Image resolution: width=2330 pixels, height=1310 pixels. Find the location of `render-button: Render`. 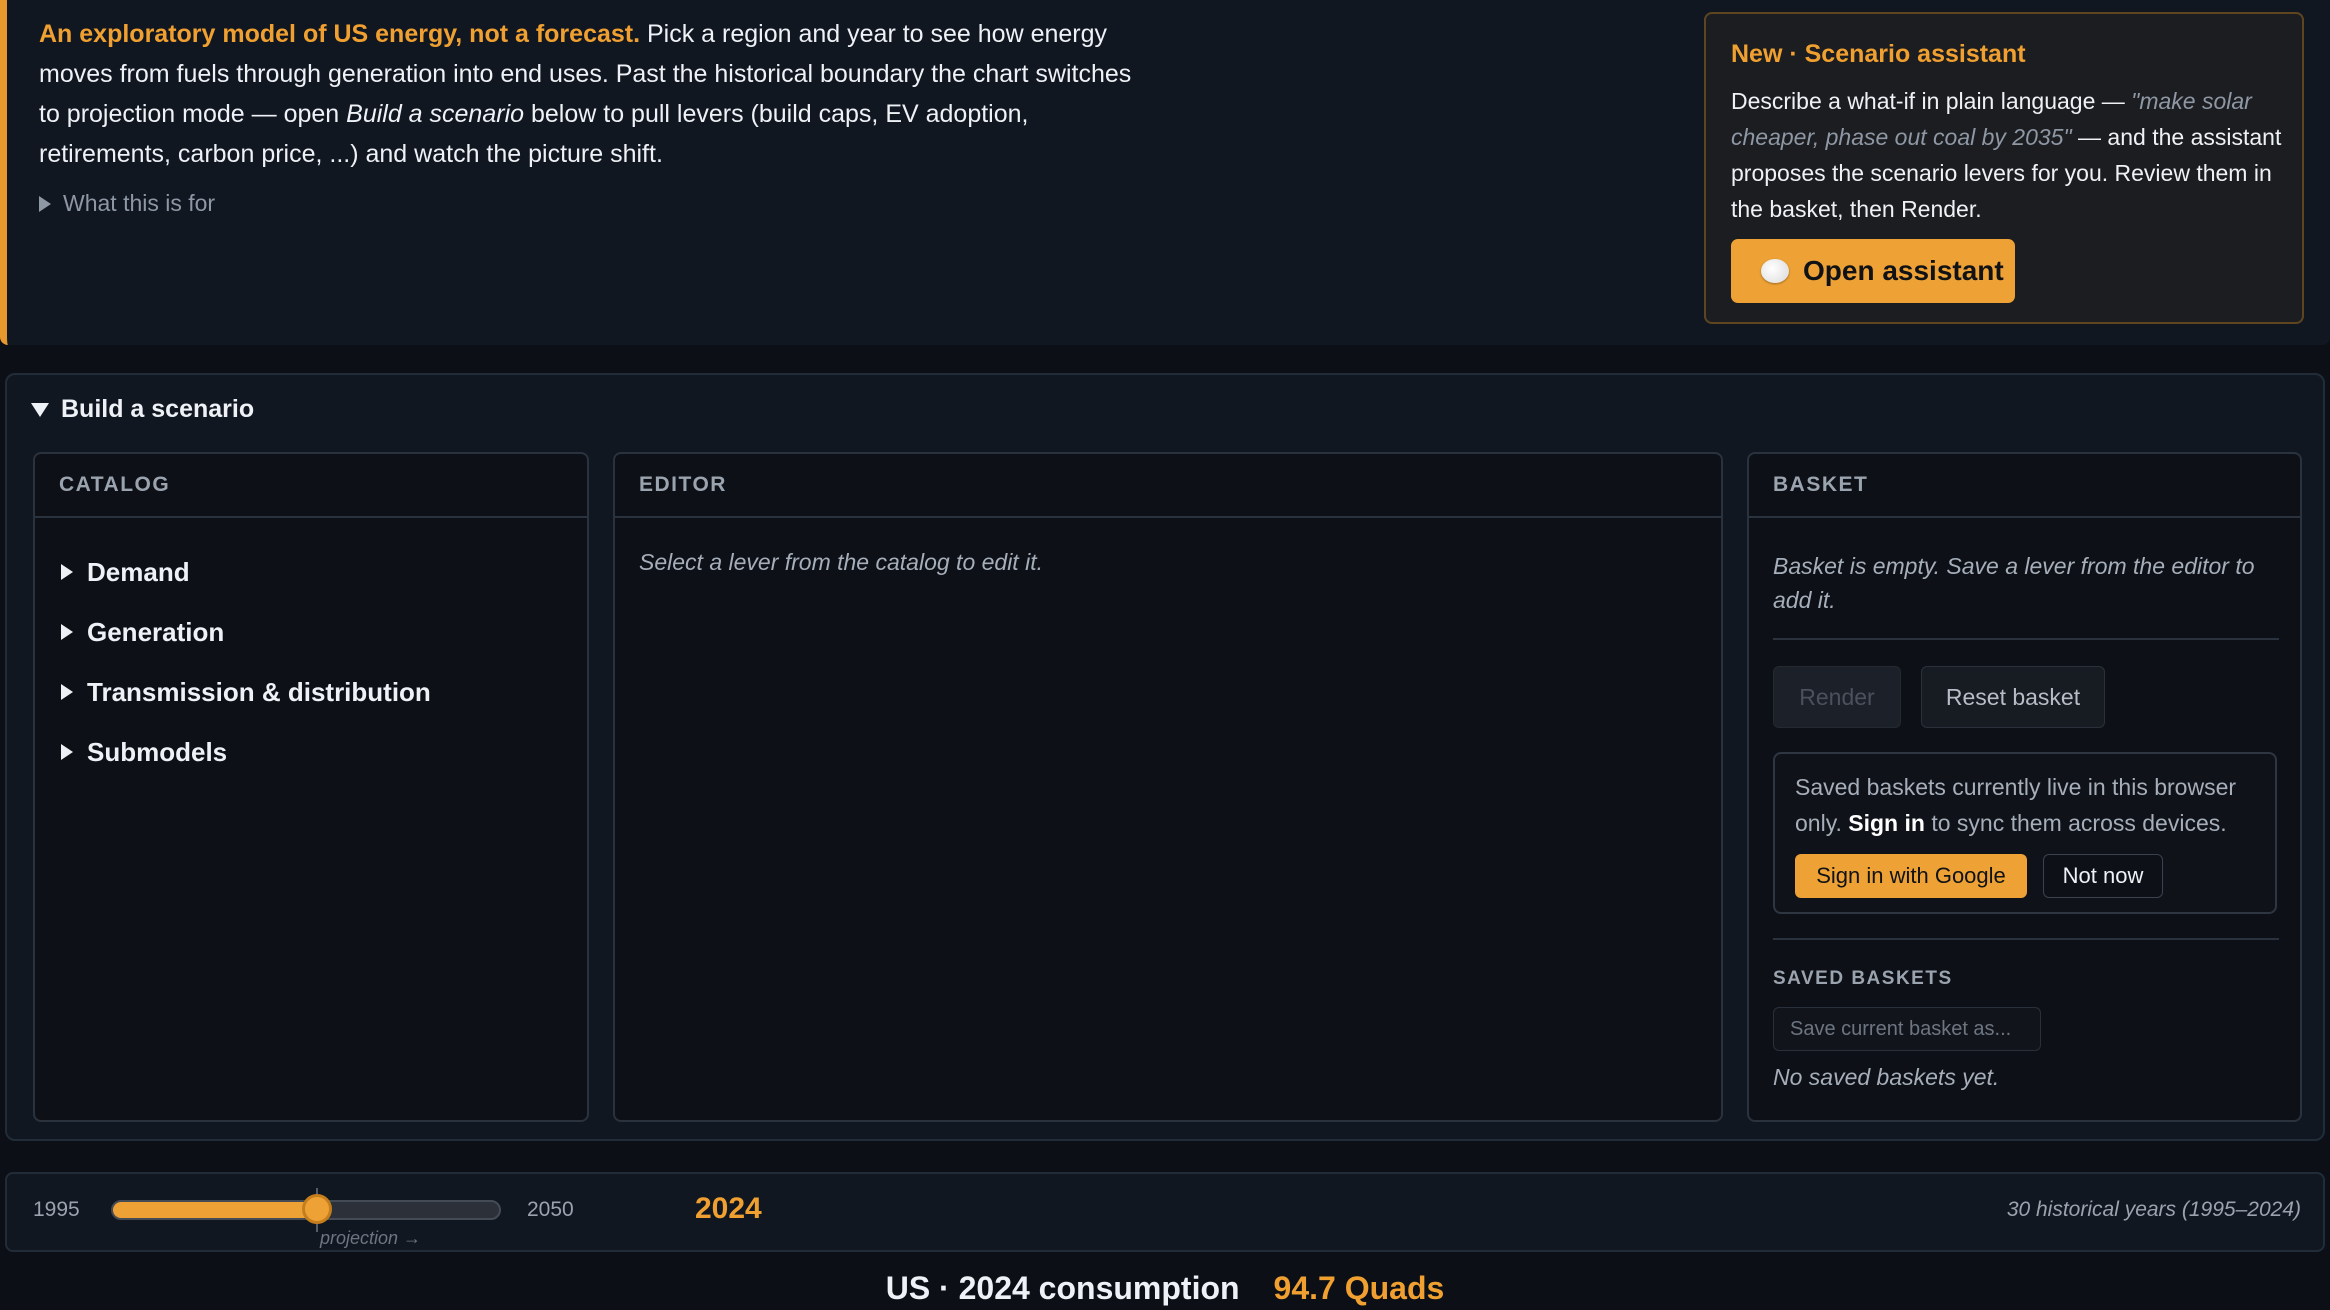

render-button: Render is located at coordinates (1837, 697).